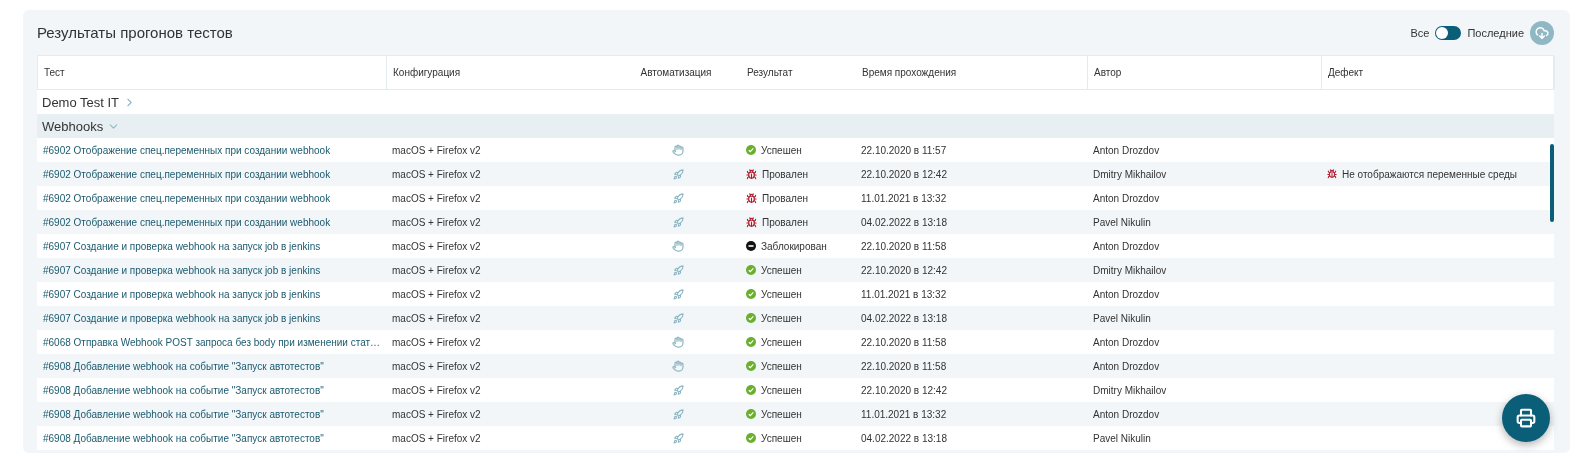 The height and width of the screenshot is (467, 1594). I want to click on defect-link: Не отображаются переменные среды, so click(1429, 174).